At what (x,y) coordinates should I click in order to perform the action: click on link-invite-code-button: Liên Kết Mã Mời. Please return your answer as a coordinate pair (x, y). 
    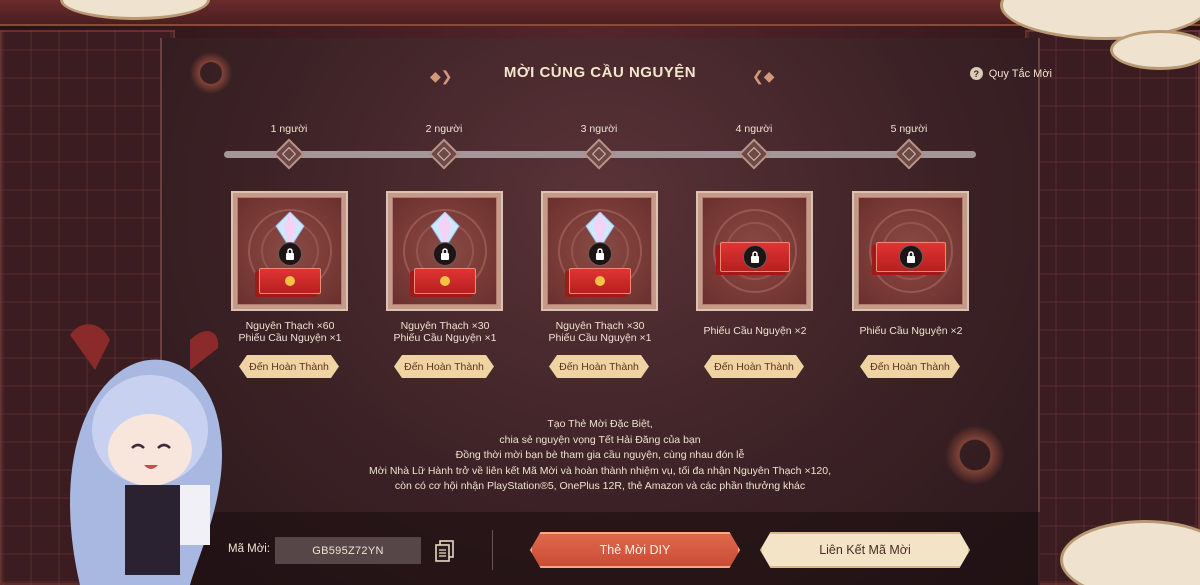
    Looking at the image, I should click on (865, 550).